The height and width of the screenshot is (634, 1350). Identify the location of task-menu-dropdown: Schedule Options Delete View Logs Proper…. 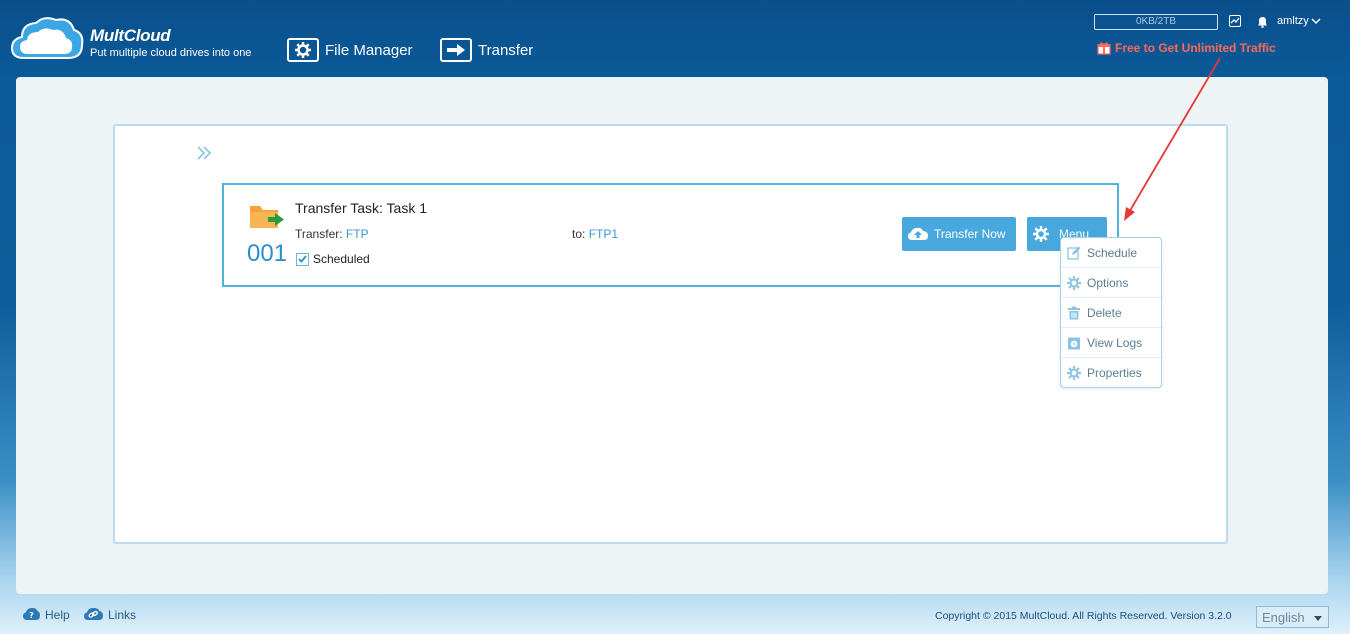
(1111, 312).